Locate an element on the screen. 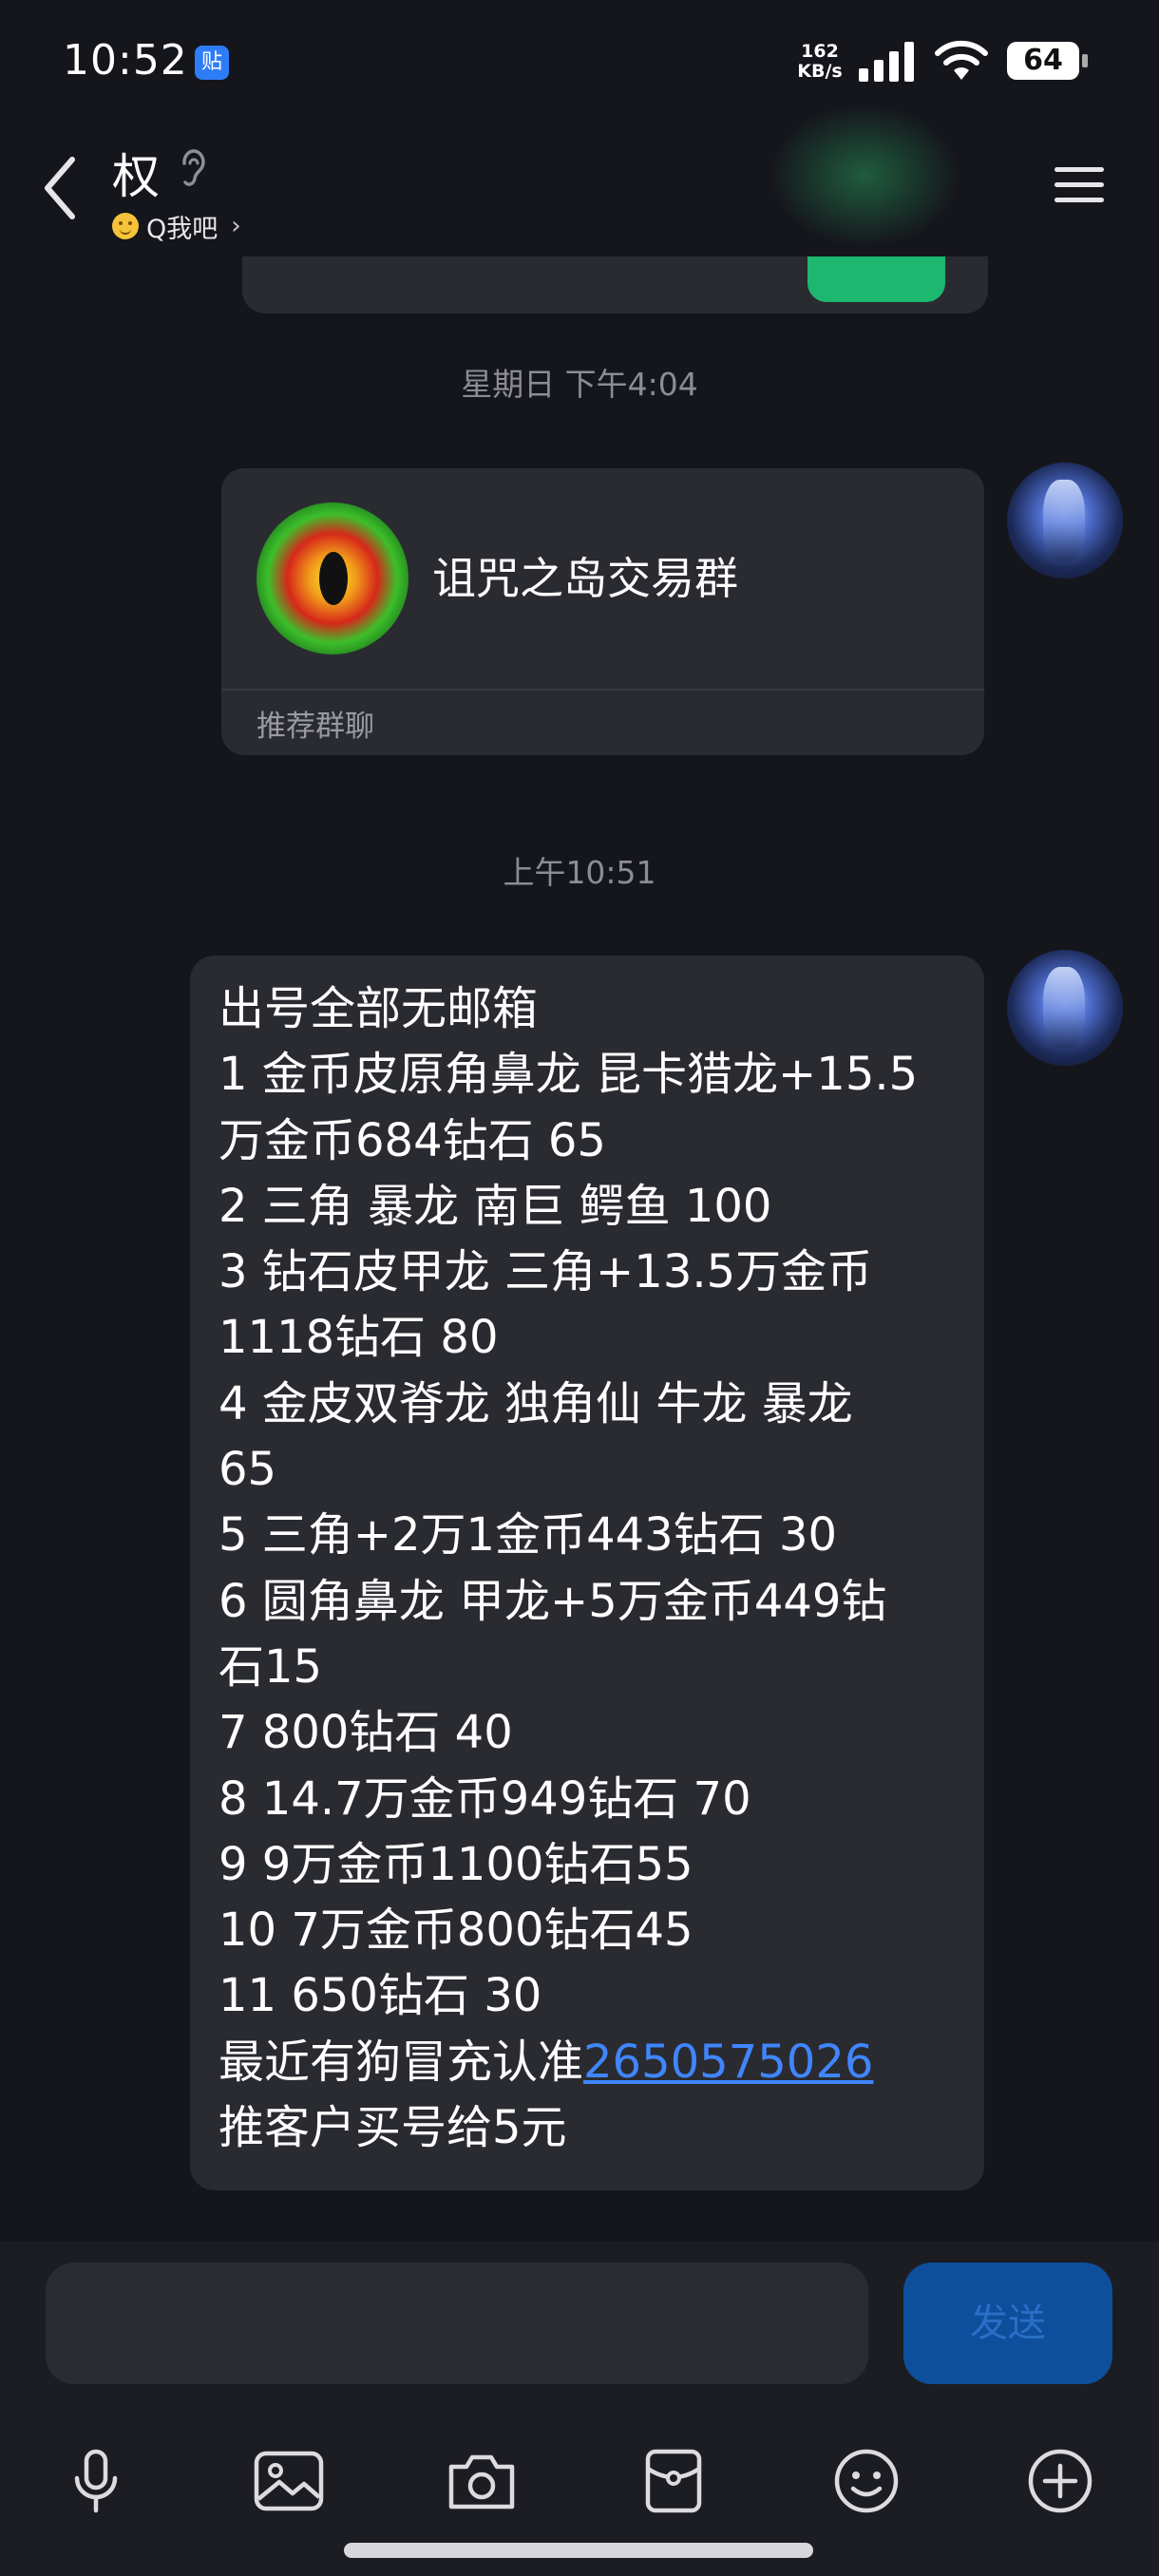  group-card-label: 推荐群聊 is located at coordinates (315, 727).